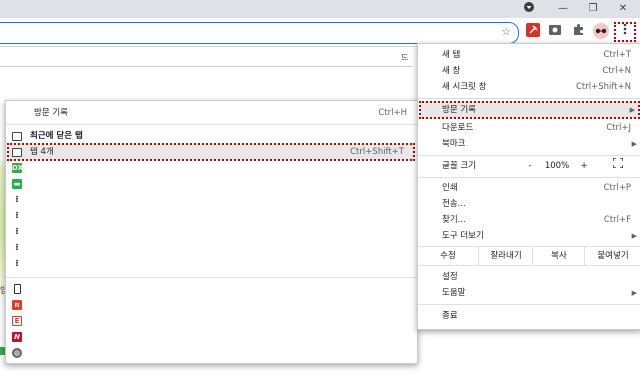 The height and width of the screenshot is (375, 640). Describe the element at coordinates (211, 305) in the screenshot. I see `history-entry: n` at that location.